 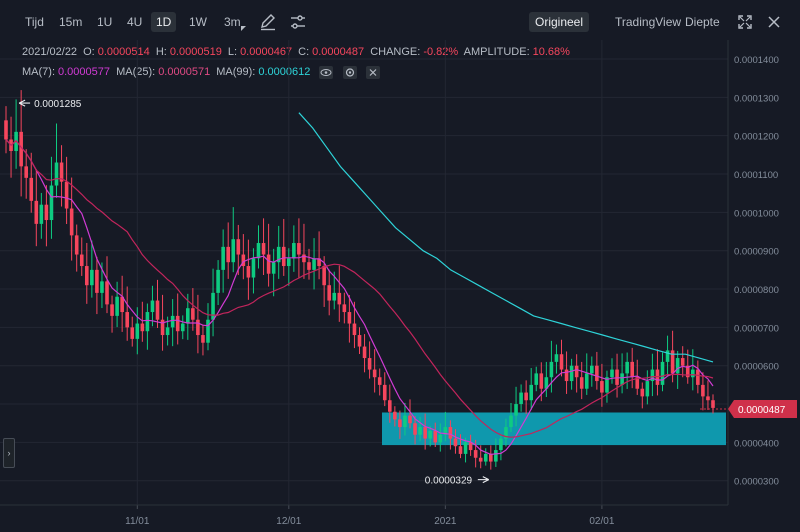 What do you see at coordinates (756, 290) in the screenshot?
I see `y-tick-label: 0.0000800` at bounding box center [756, 290].